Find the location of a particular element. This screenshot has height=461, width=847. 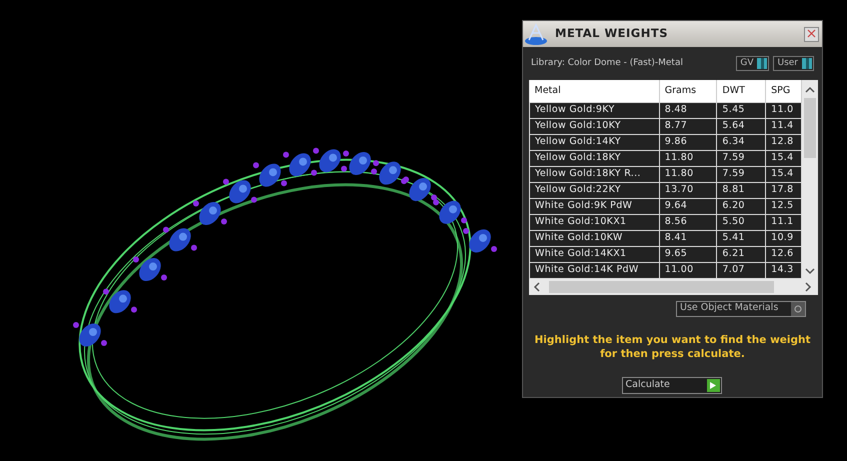

table-cell: White Gold:9K PdW is located at coordinates (595, 206).